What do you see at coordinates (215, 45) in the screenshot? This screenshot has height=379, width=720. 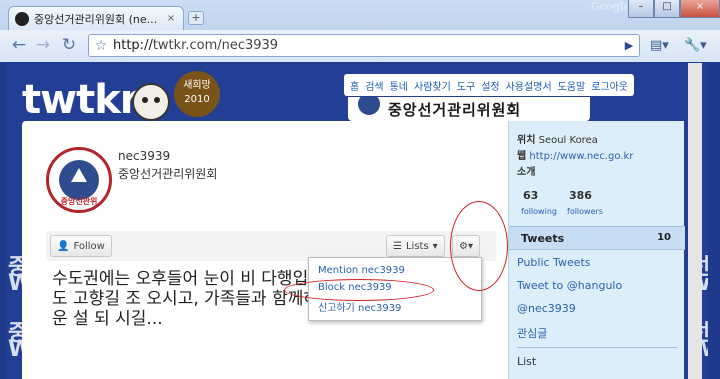 I see `url-host: twtkr.com/nec3939` at bounding box center [215, 45].